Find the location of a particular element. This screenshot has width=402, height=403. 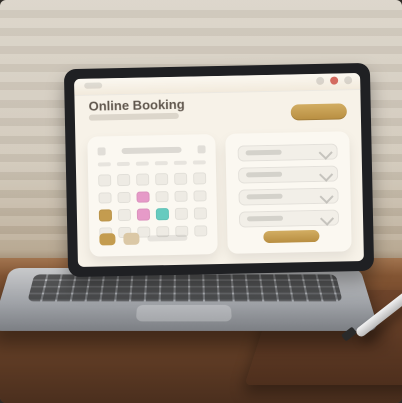

booking-header: Online Booking is located at coordinates (217, 109).